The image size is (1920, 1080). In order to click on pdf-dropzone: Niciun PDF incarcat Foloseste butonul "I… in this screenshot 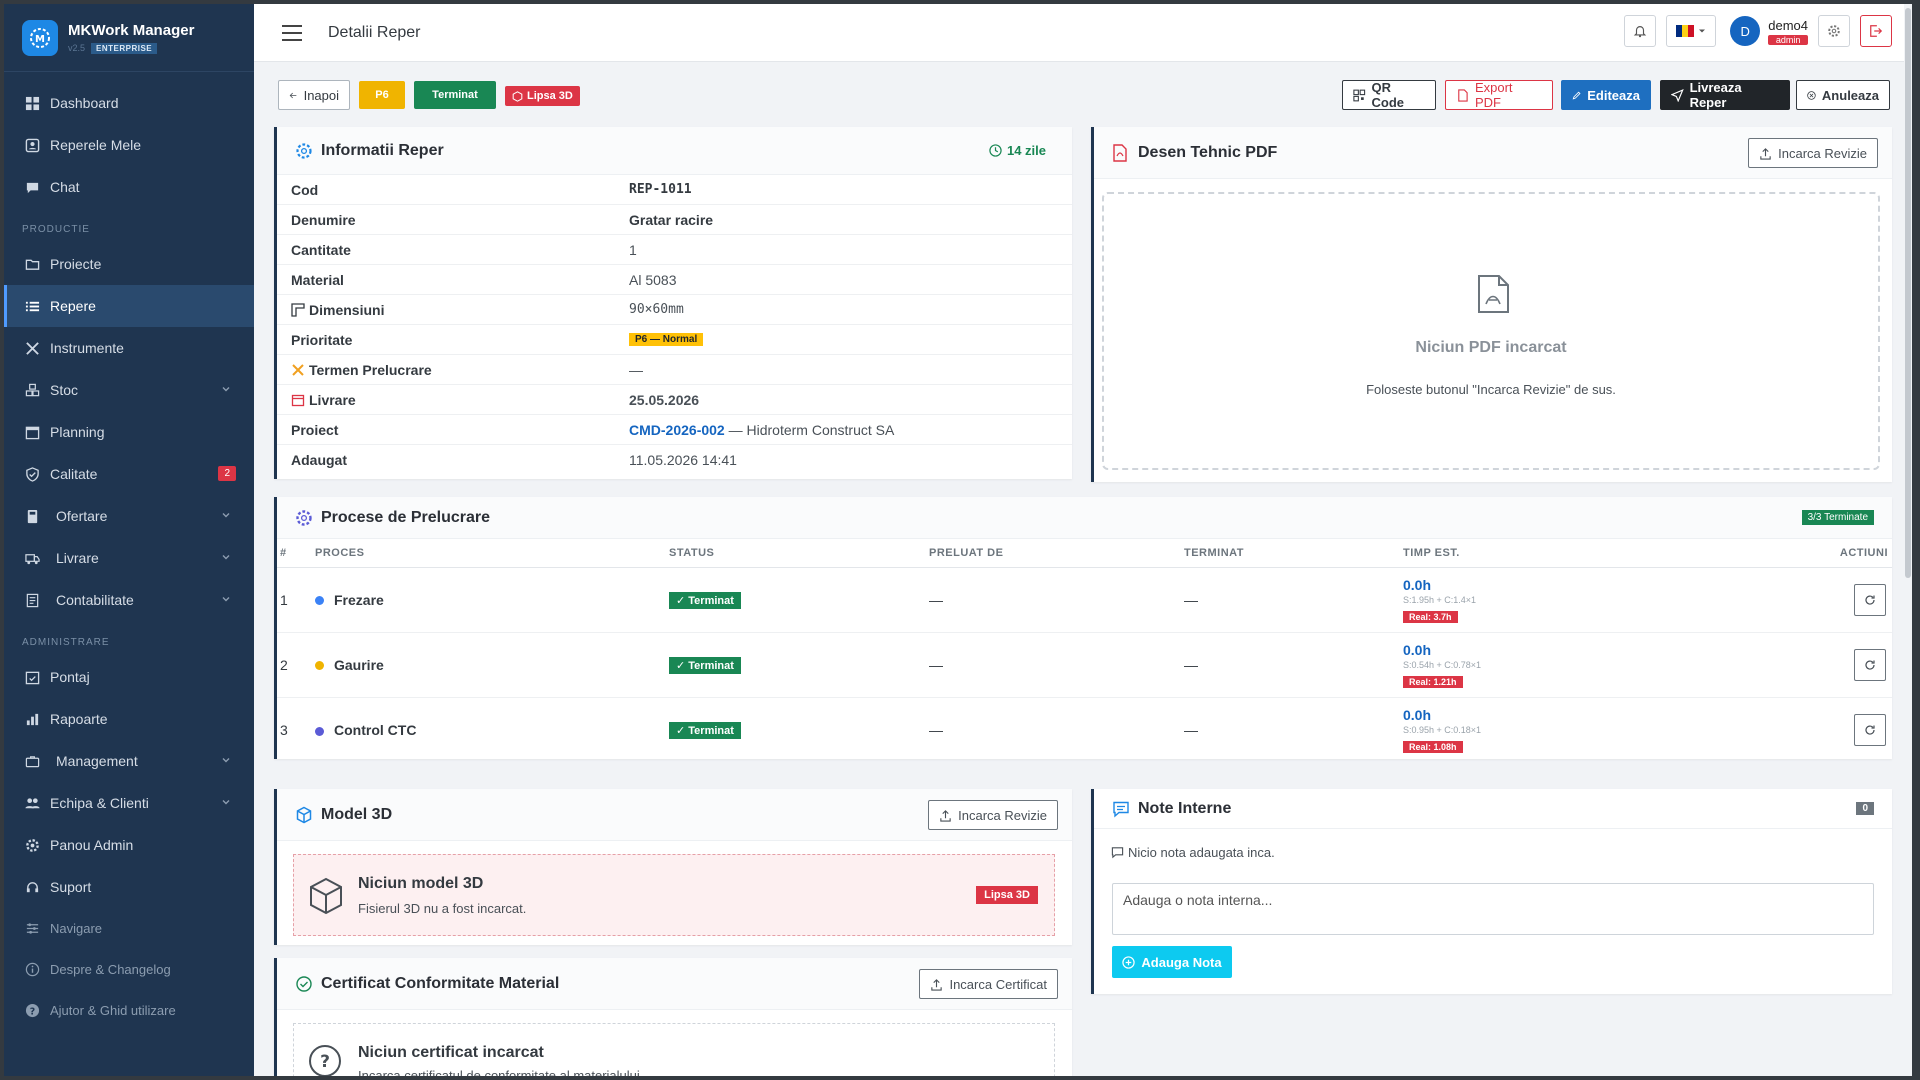, I will do `click(1491, 331)`.